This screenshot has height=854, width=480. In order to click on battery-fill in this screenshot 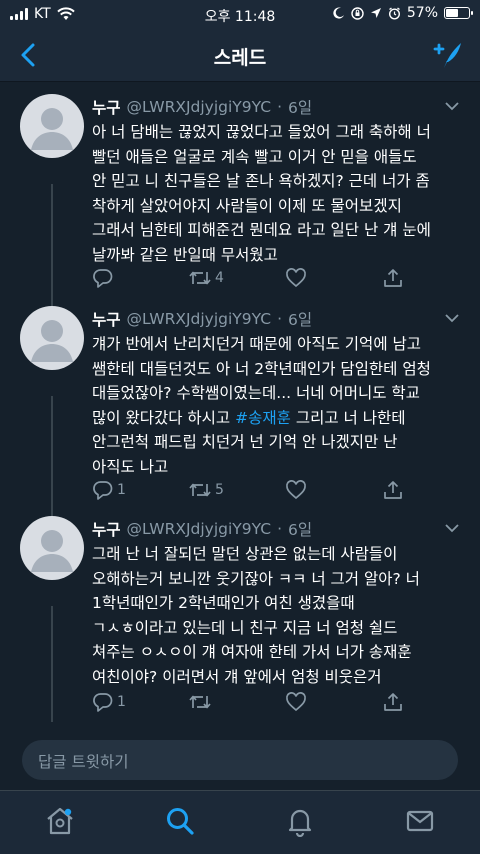, I will do `click(452, 13)`.